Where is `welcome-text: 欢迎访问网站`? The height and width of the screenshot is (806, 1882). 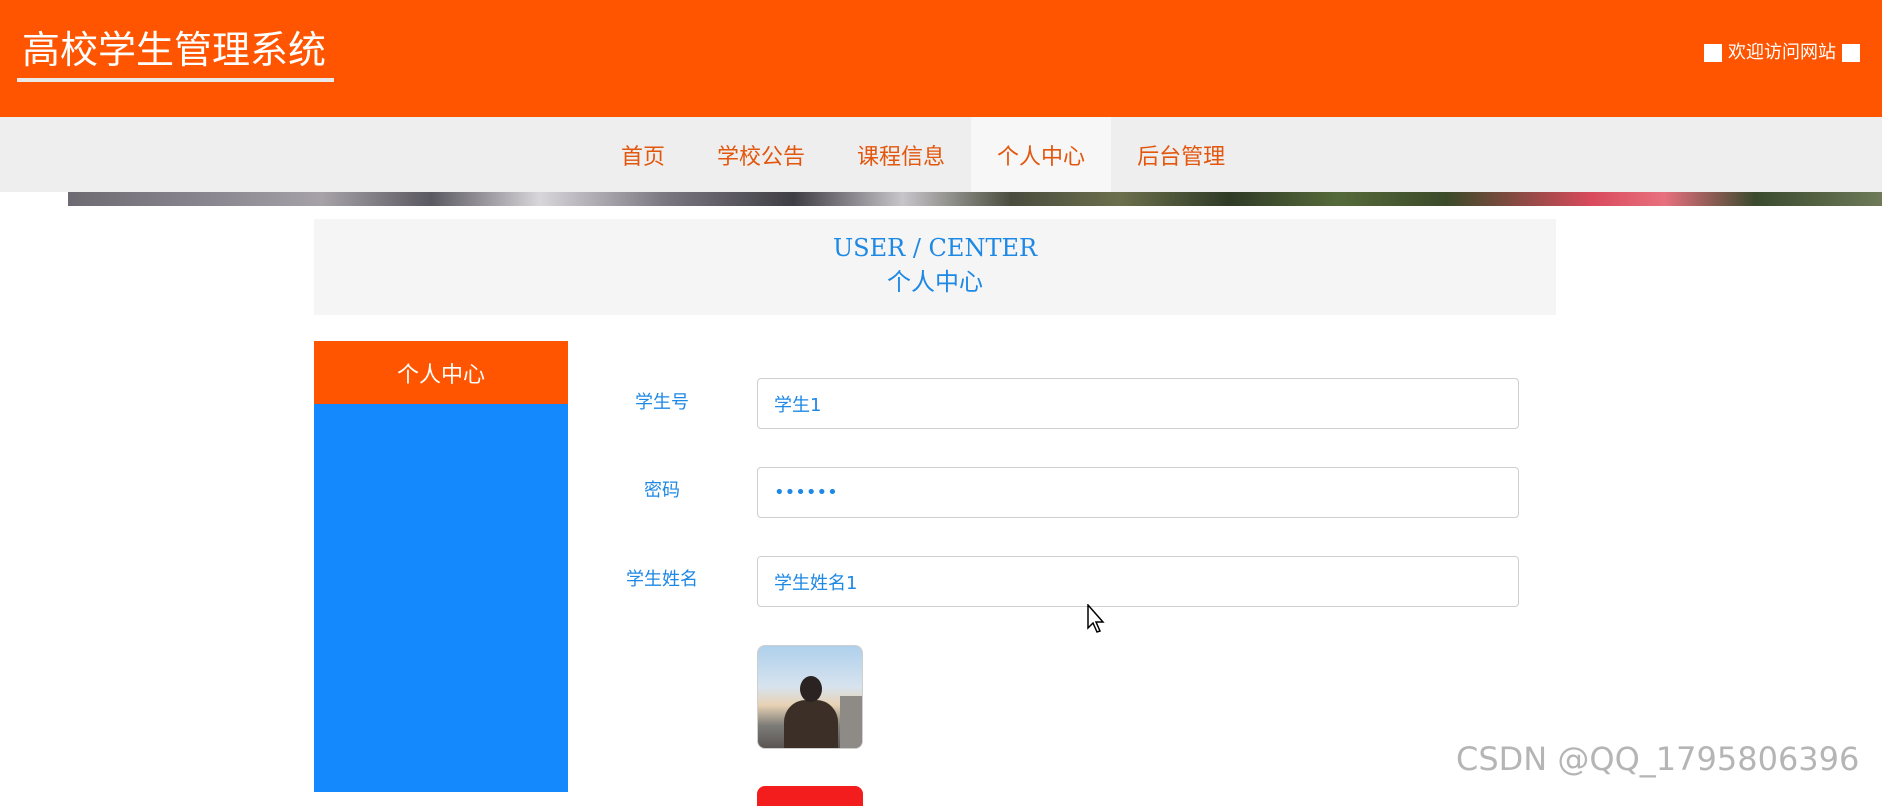 welcome-text: 欢迎访问网站 is located at coordinates (1782, 52).